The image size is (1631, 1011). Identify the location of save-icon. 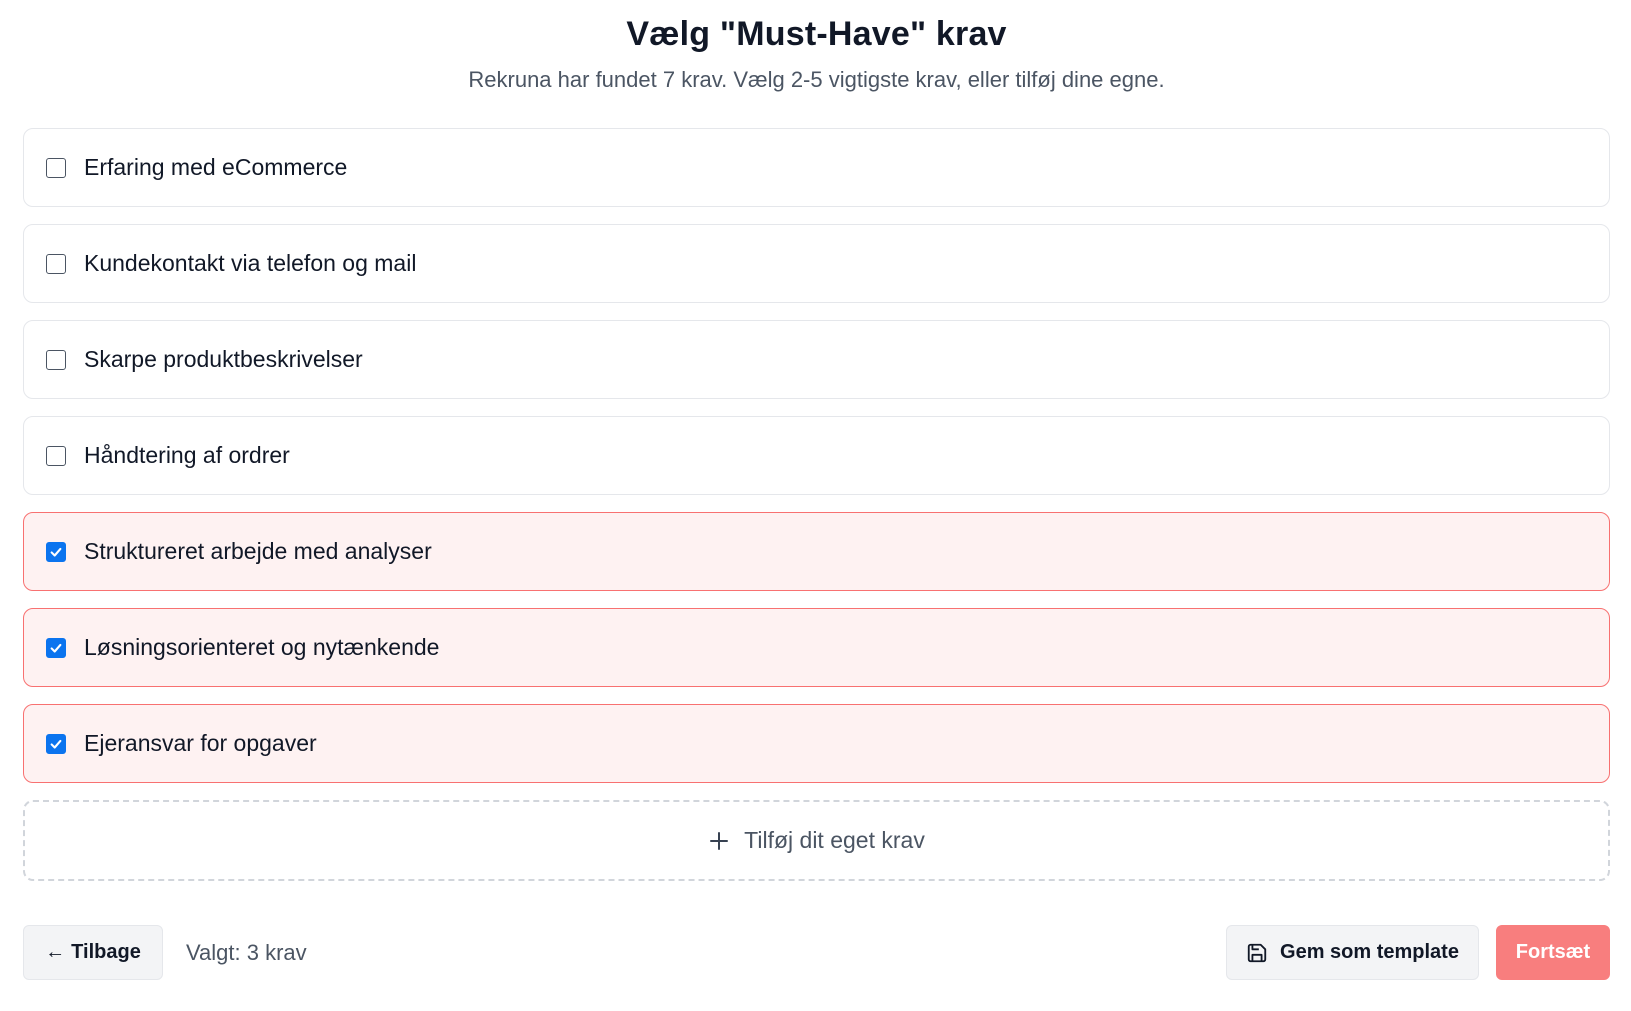
(1257, 952).